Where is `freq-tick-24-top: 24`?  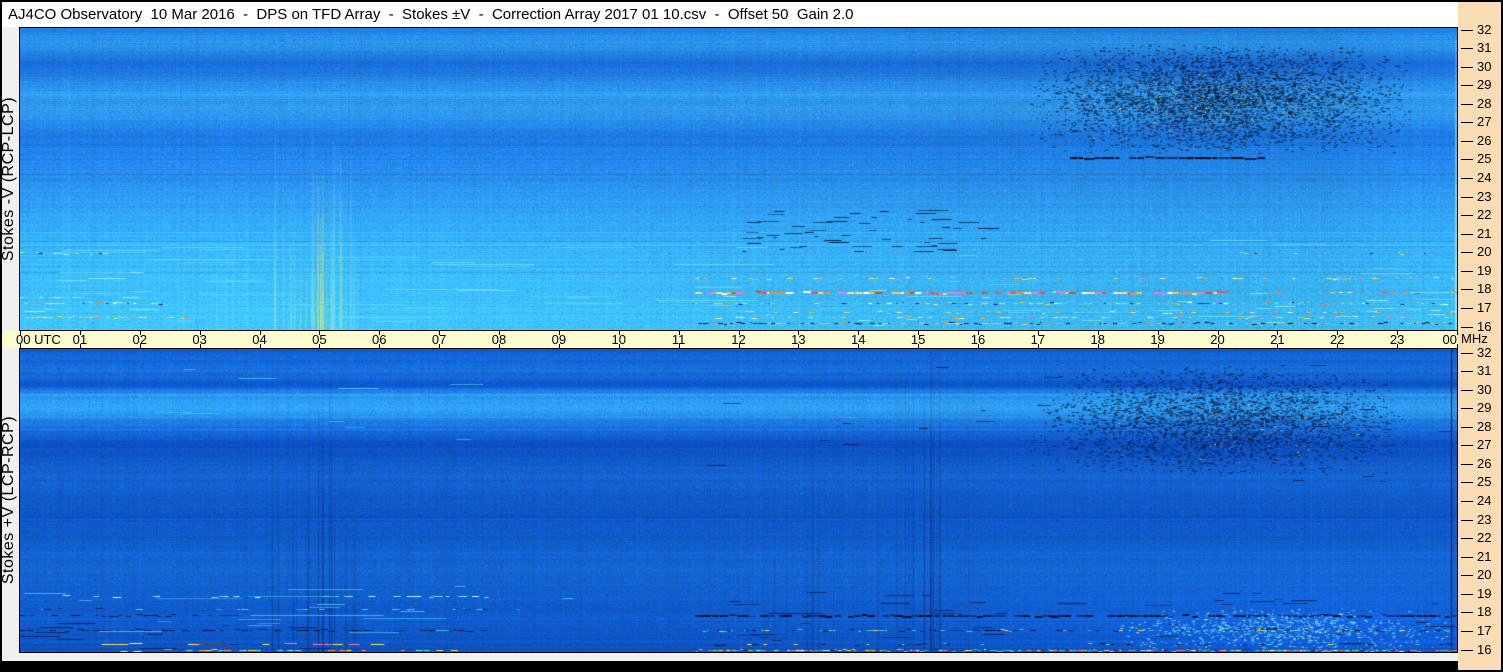 freq-tick-24-top: 24 is located at coordinates (1479, 178).